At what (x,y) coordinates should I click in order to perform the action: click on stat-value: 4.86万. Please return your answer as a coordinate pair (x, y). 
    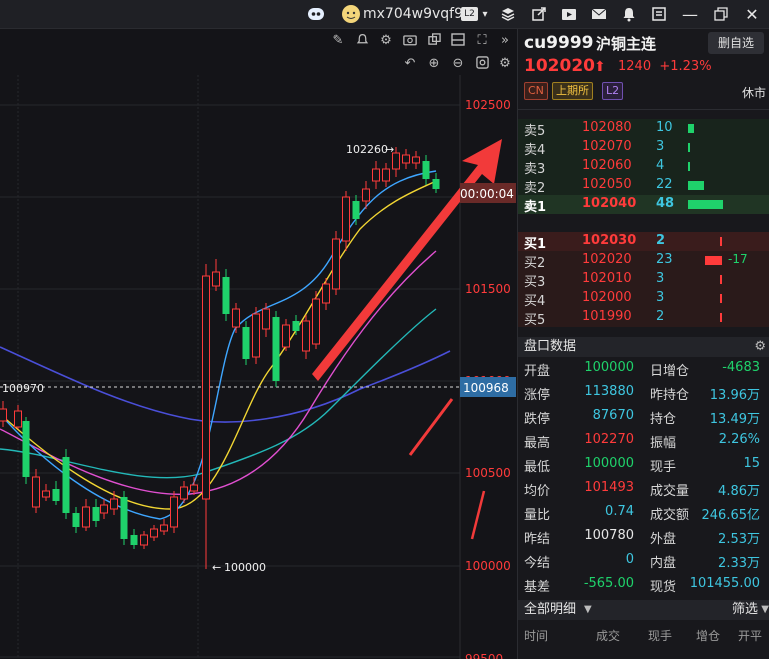
    Looking at the image, I should click on (739, 491).